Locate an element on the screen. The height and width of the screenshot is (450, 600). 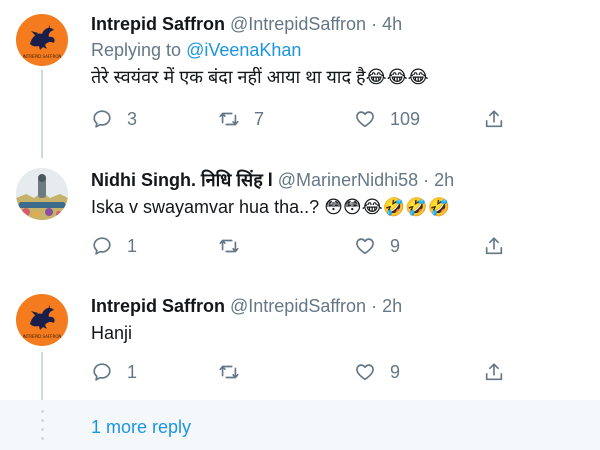
timestamp: 4h is located at coordinates (392, 24).